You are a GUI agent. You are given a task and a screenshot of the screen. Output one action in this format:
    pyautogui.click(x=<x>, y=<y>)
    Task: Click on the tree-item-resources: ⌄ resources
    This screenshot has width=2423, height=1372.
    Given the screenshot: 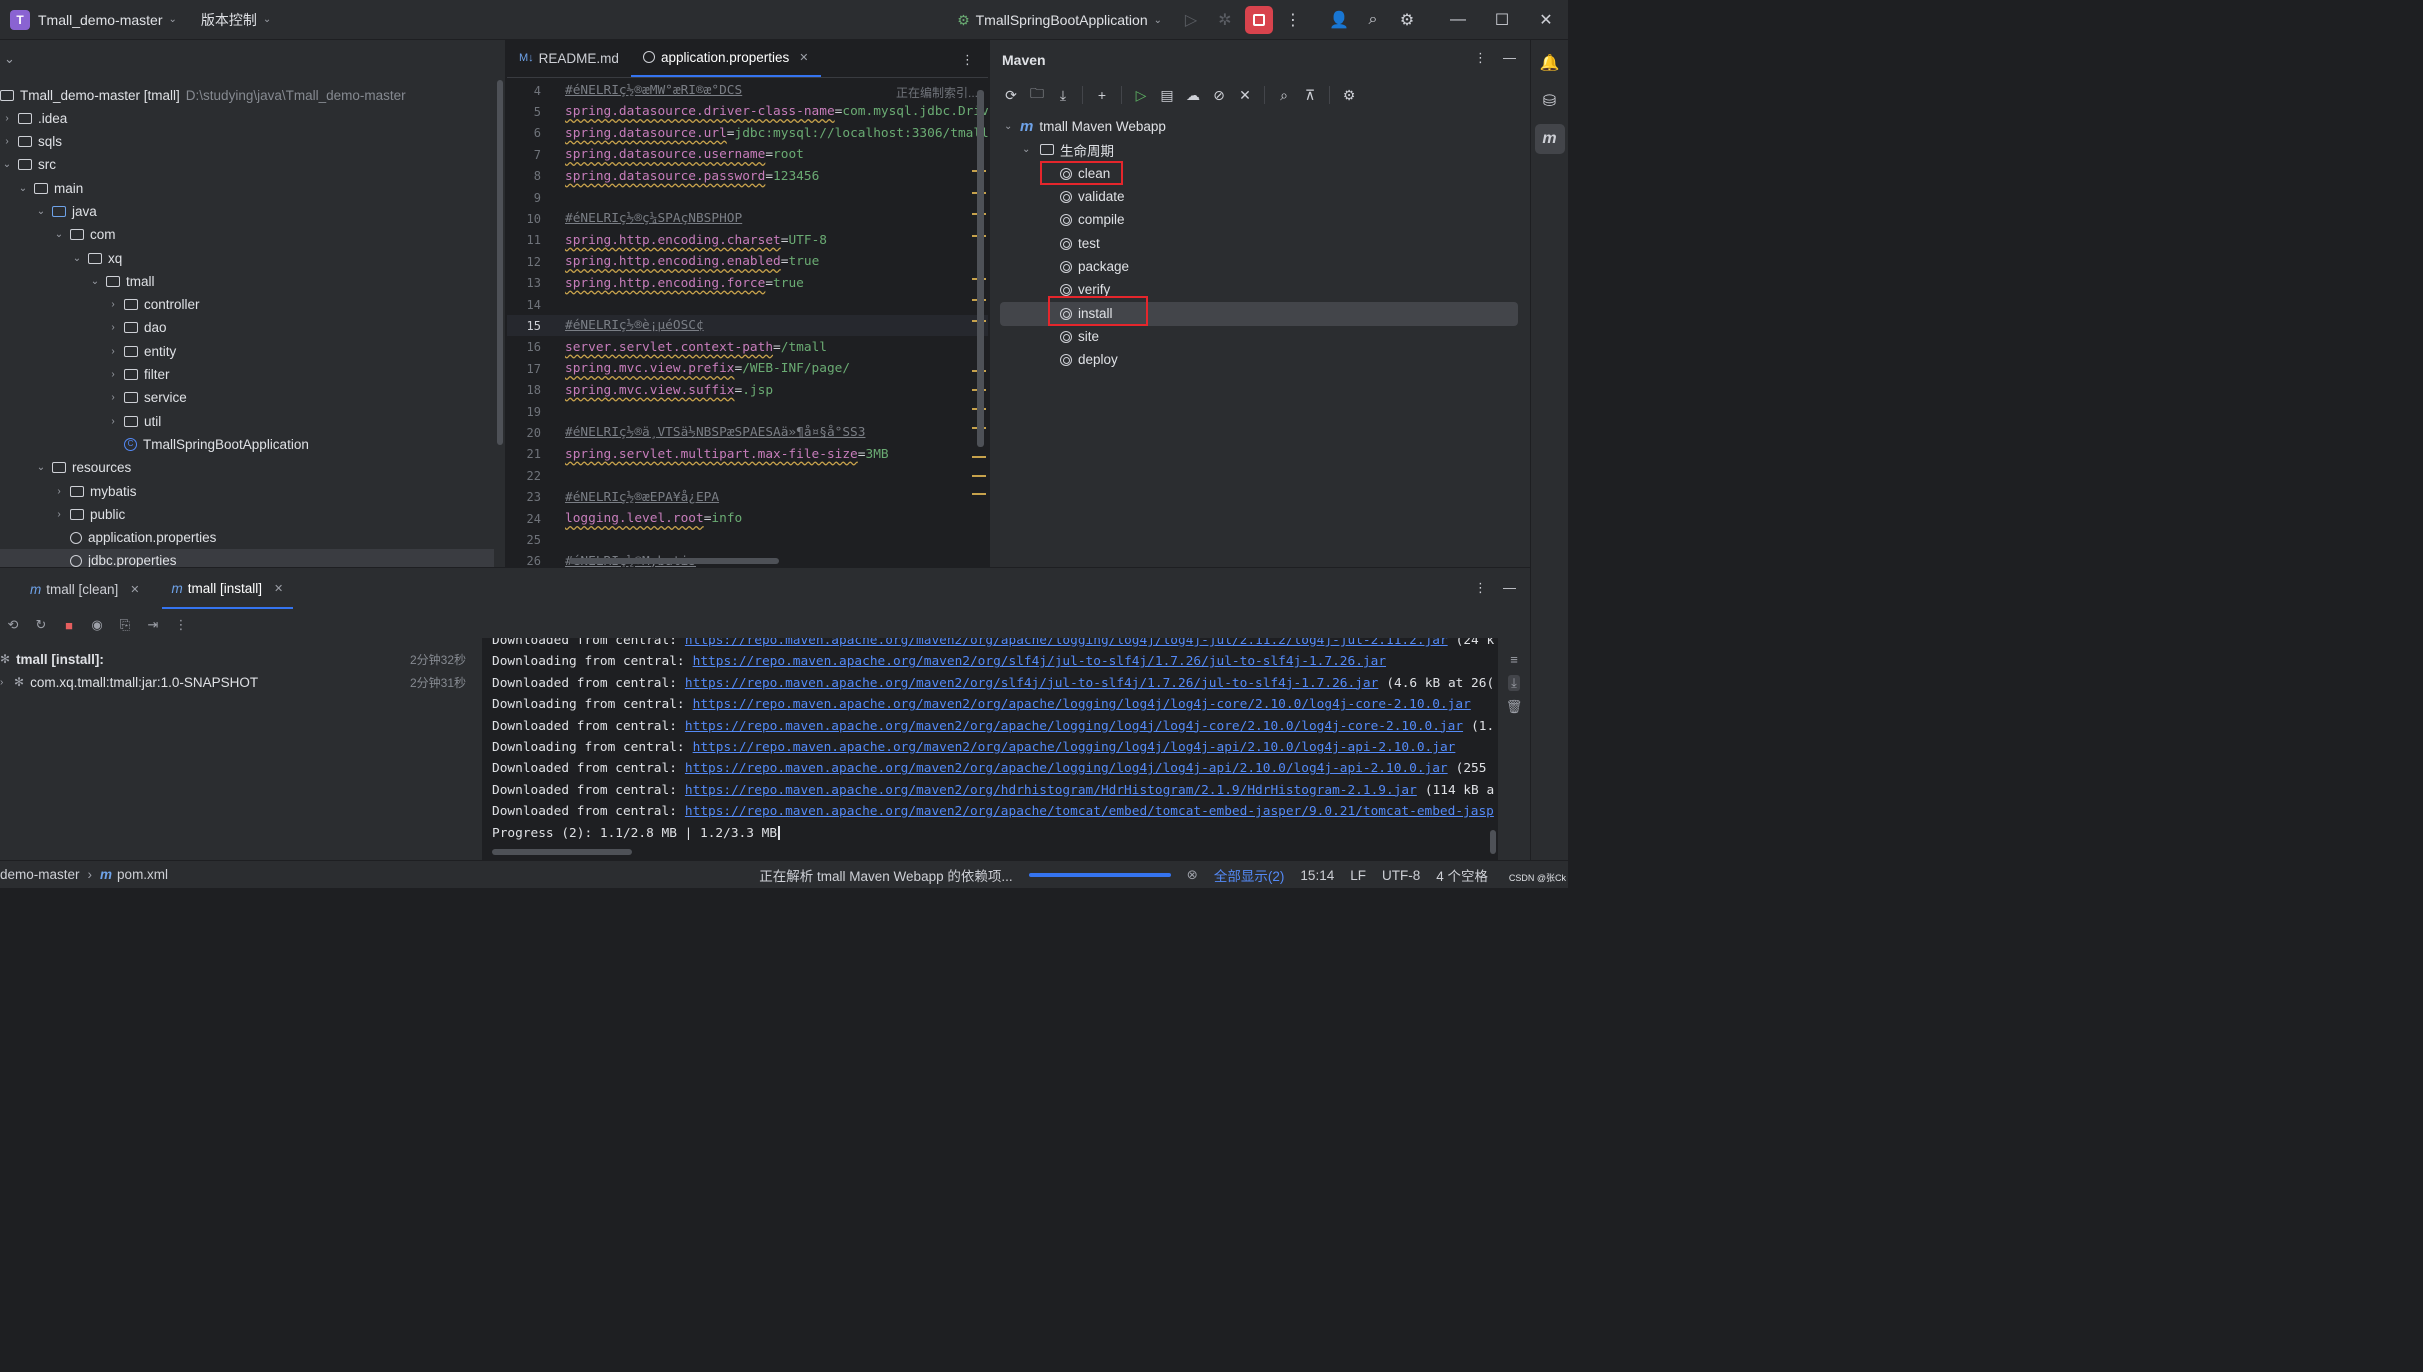 What is the action you would take?
    pyautogui.click(x=82, y=467)
    